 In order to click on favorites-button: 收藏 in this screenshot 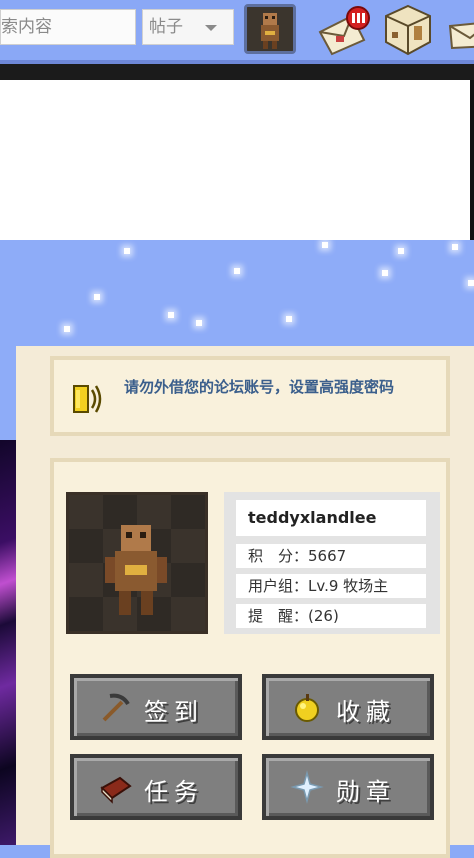, I will do `click(348, 707)`.